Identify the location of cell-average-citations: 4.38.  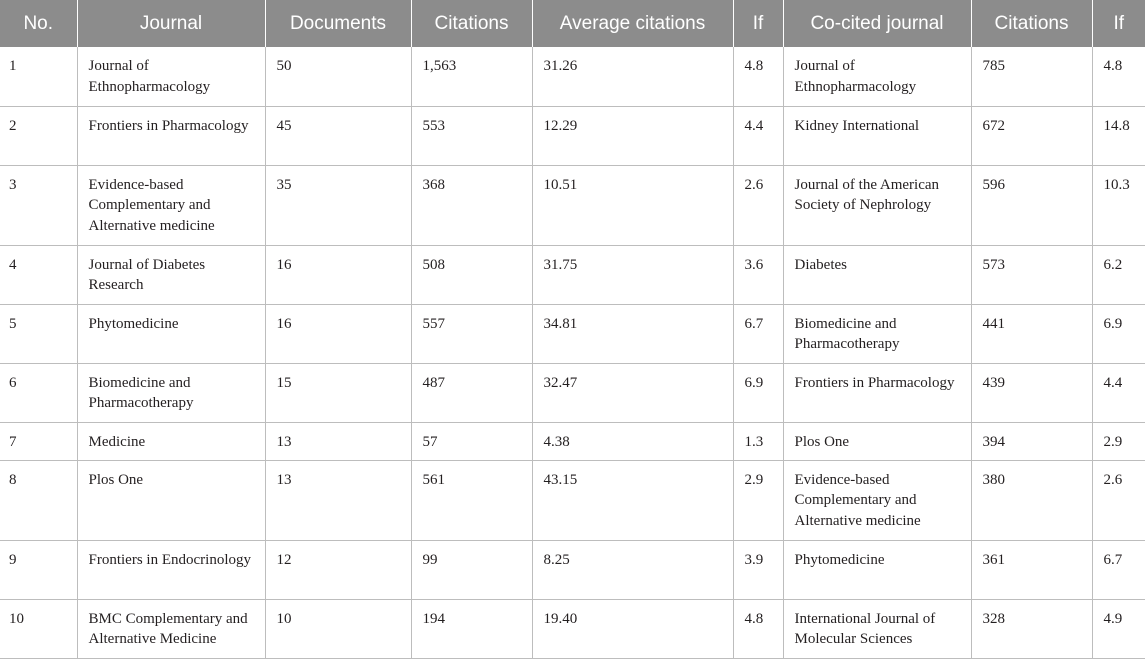
(632, 441).